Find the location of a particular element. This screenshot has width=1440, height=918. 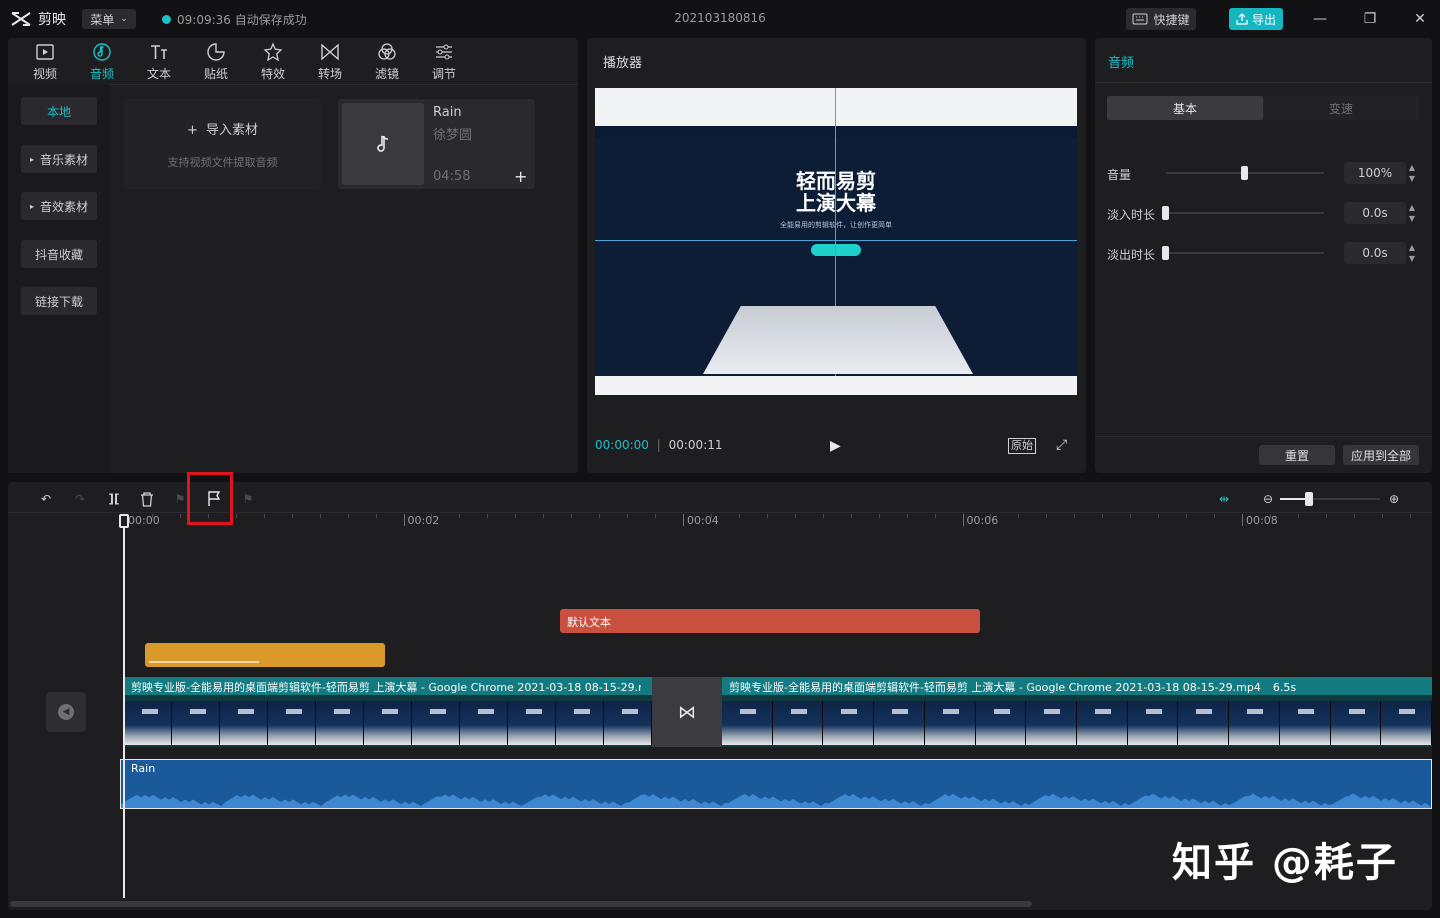

tab-adjust: 调节 is located at coordinates (444, 62).